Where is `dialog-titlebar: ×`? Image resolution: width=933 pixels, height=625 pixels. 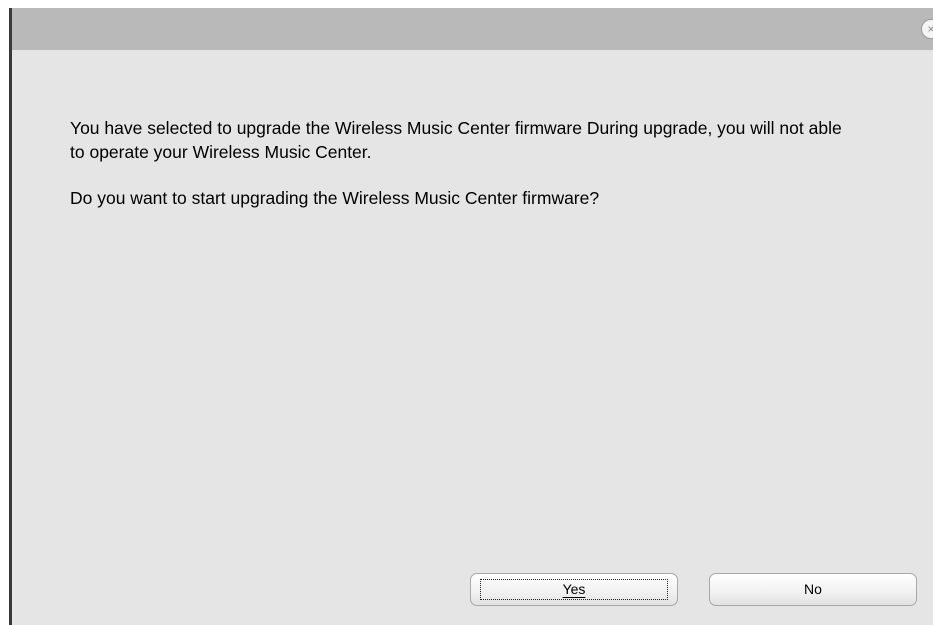 dialog-titlebar: × is located at coordinates (472, 29).